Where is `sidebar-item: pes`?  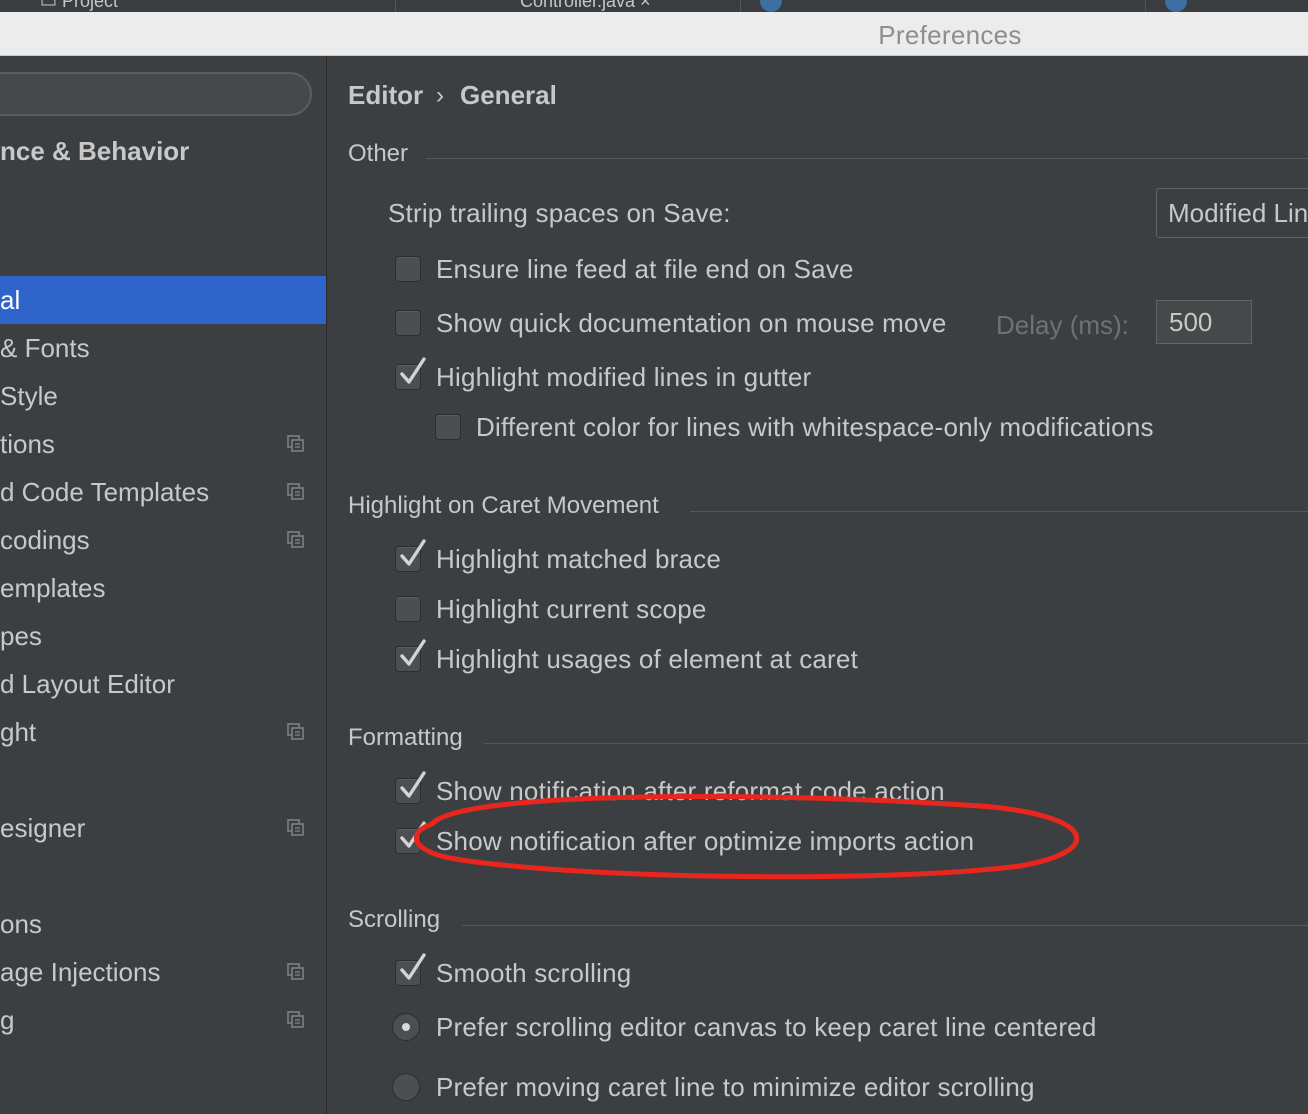
sidebar-item: pes is located at coordinates (163, 636).